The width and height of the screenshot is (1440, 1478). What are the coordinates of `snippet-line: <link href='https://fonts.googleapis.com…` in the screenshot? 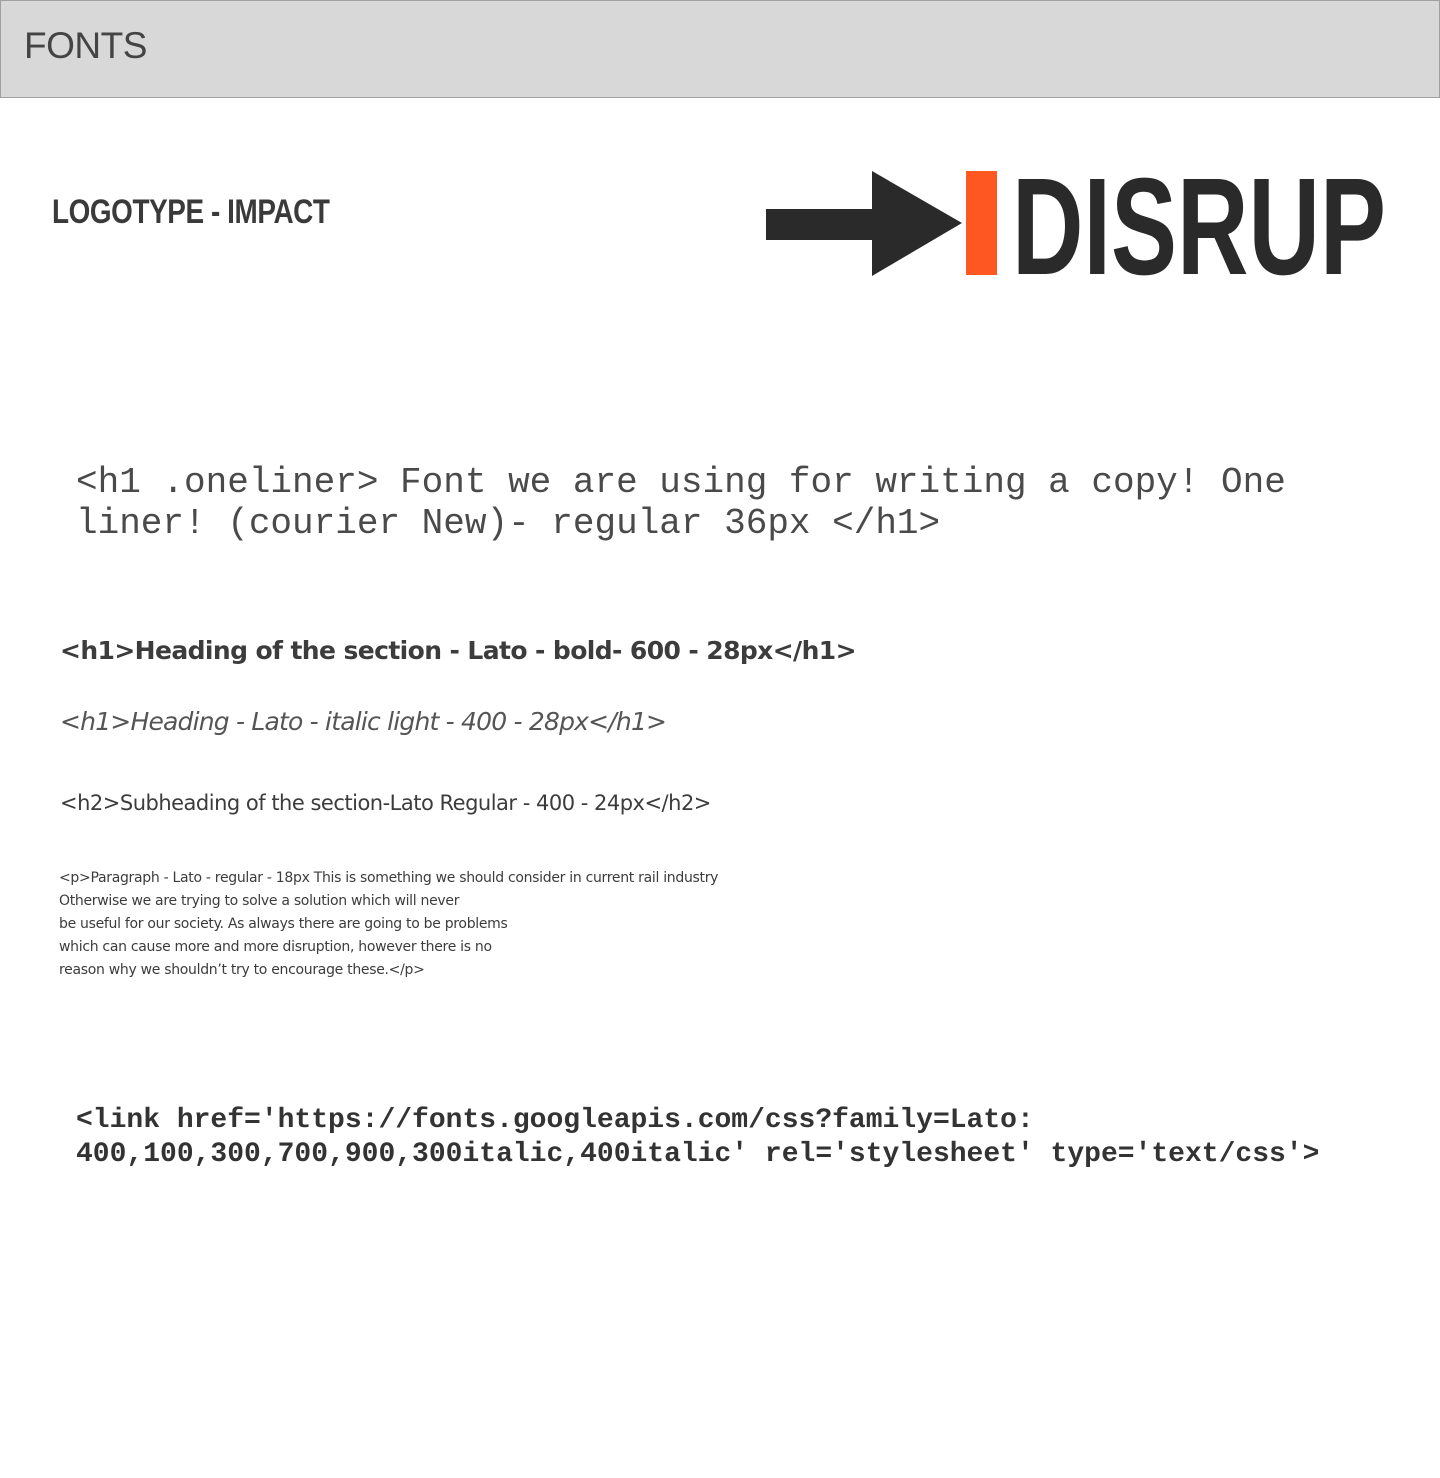 It's located at (555, 1120).